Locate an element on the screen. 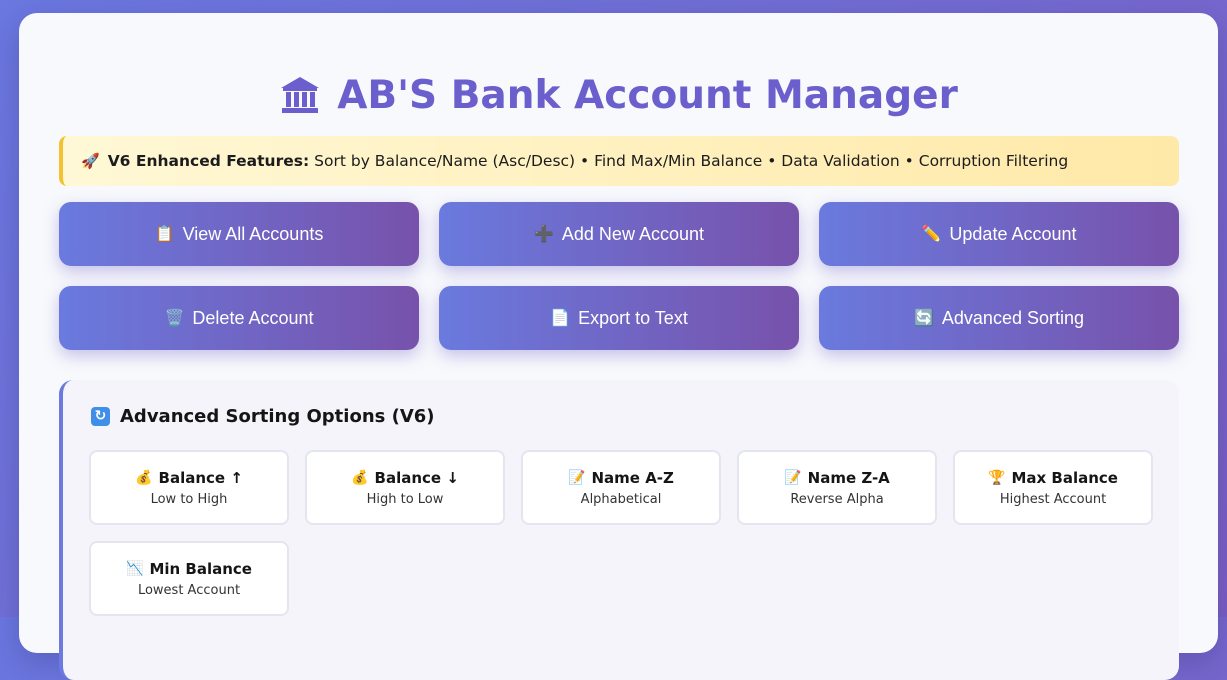 This screenshot has width=1227, height=680. button-label: Advanced Sorting is located at coordinates (1012, 317).